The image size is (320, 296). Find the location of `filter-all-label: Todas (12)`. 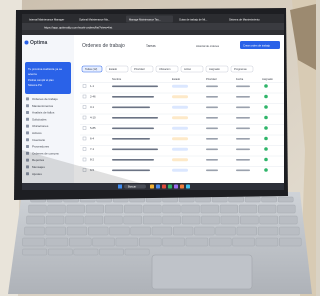

filter-all-label: Todas (12) is located at coordinates (91, 69).